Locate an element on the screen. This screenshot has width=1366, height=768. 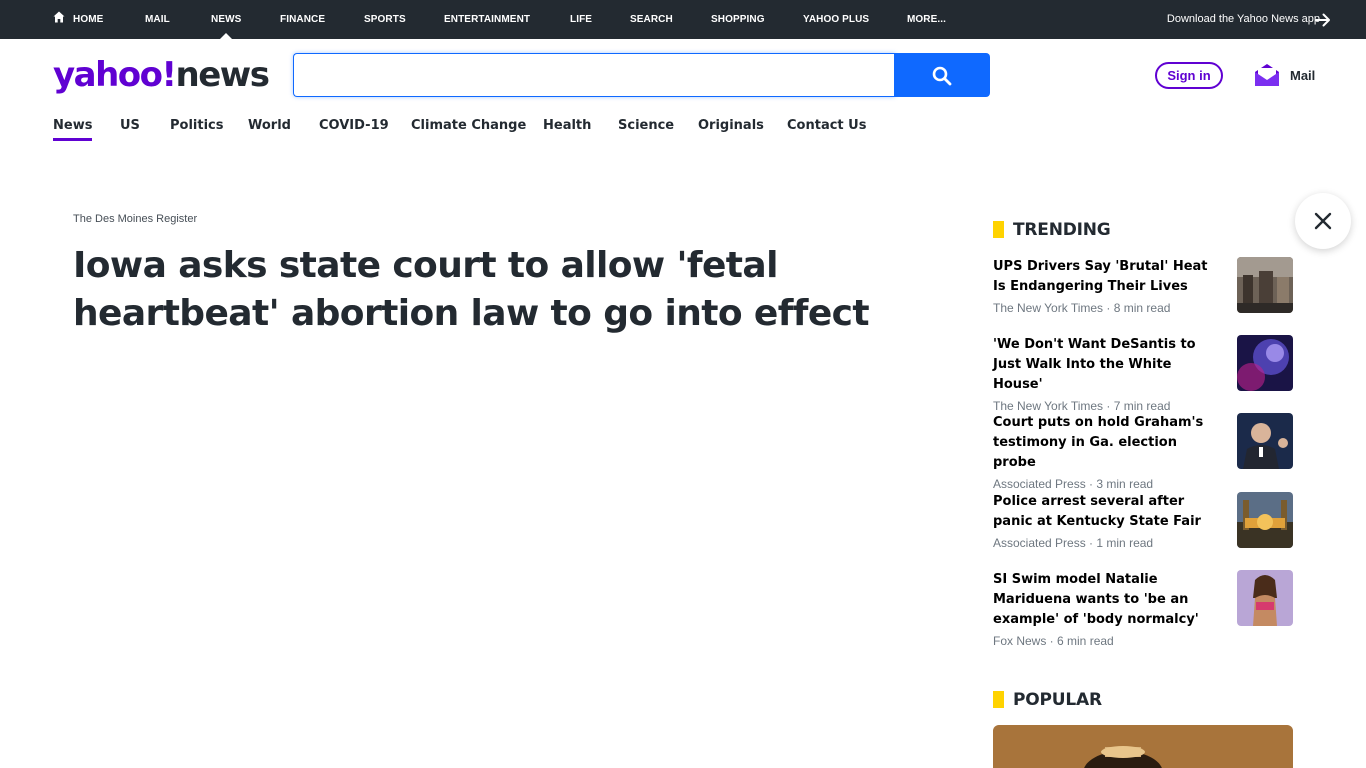
popular-thumbnail is located at coordinates (1143, 746).